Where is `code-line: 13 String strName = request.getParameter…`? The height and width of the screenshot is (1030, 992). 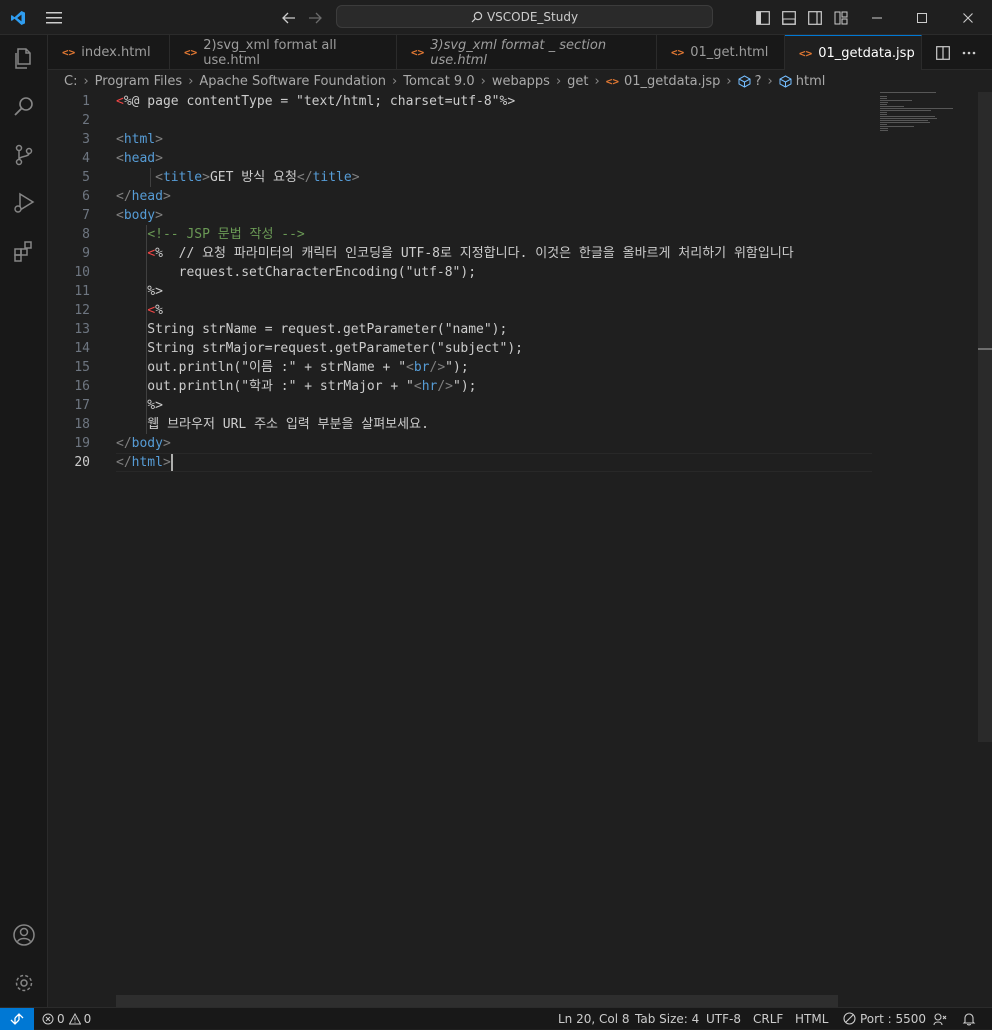 code-line: 13 String strName = request.getParameter… is located at coordinates (460, 329).